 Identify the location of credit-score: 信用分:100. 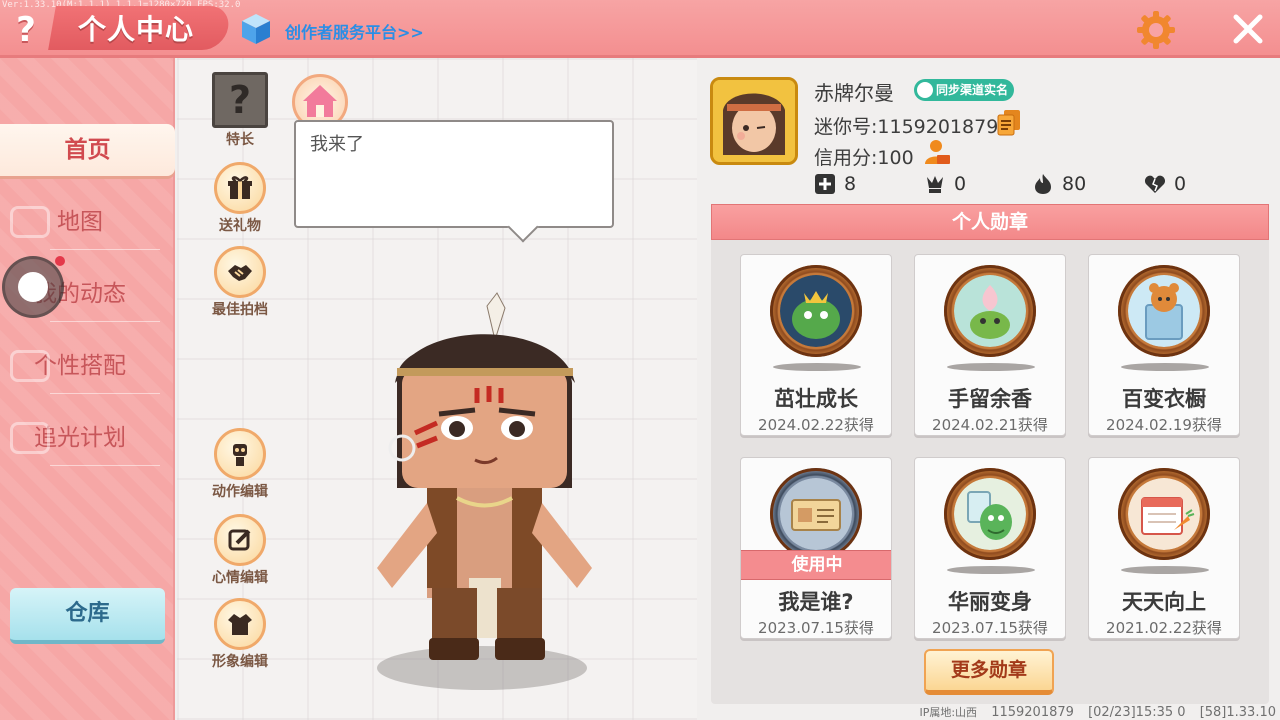
(864, 158).